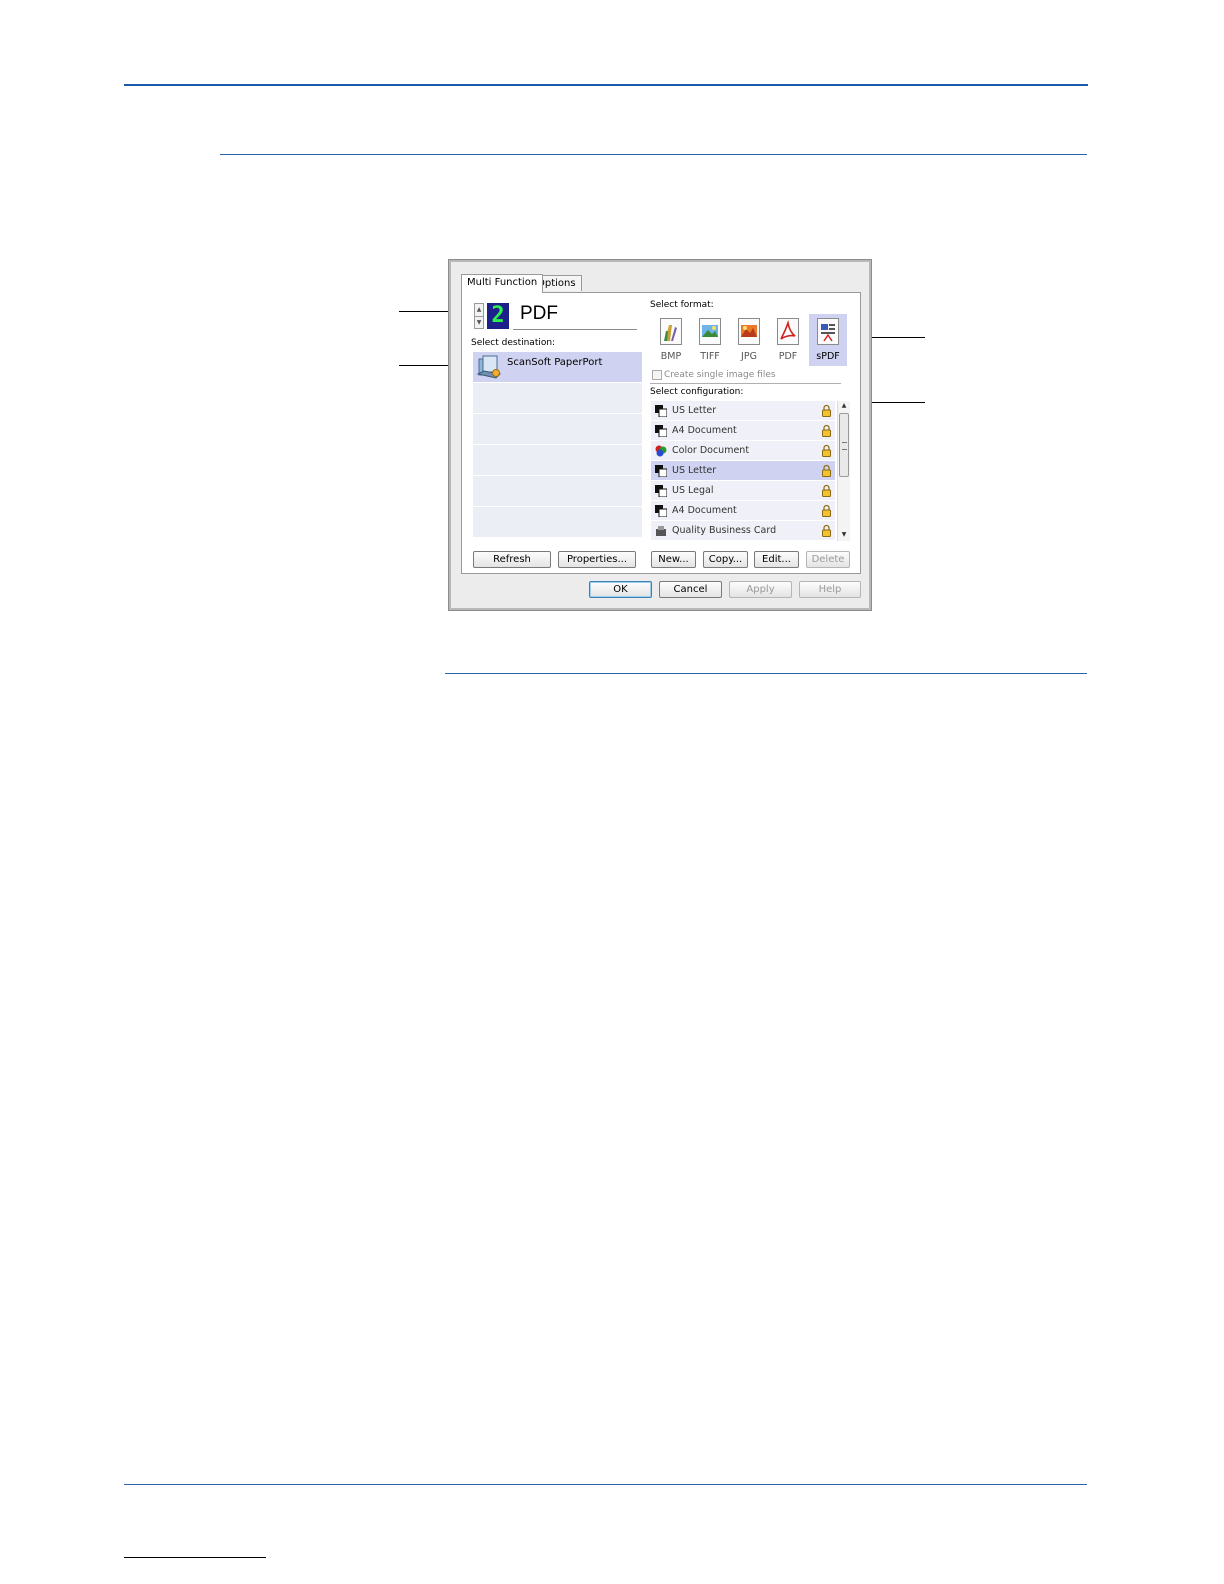  What do you see at coordinates (657, 375) in the screenshot?
I see `create-single-files-checkbox` at bounding box center [657, 375].